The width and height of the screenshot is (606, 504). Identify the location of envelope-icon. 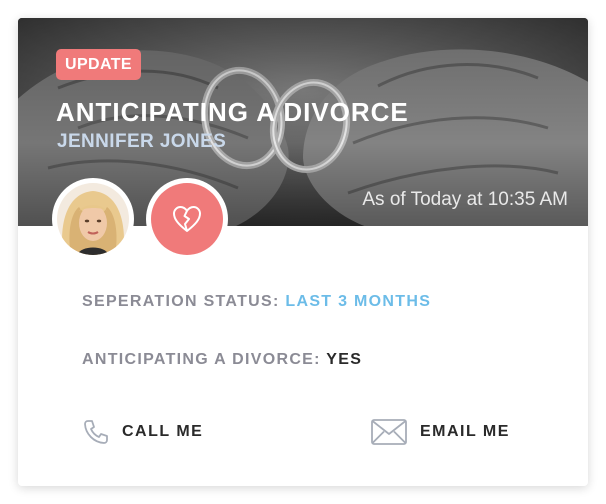
(389, 432).